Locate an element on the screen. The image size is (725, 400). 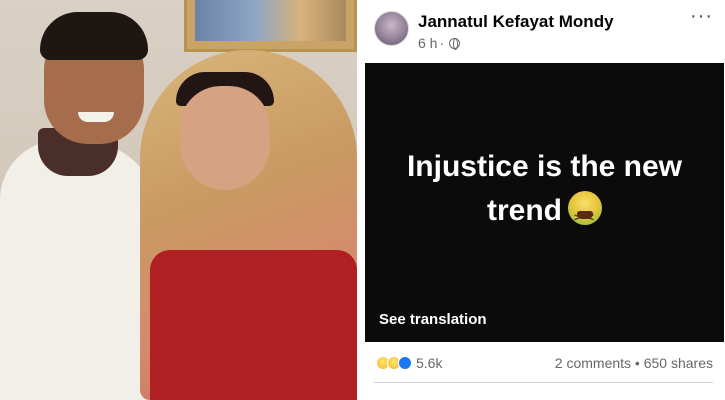
post-text-line-2-wrap: trend is located at coordinates (544, 214).